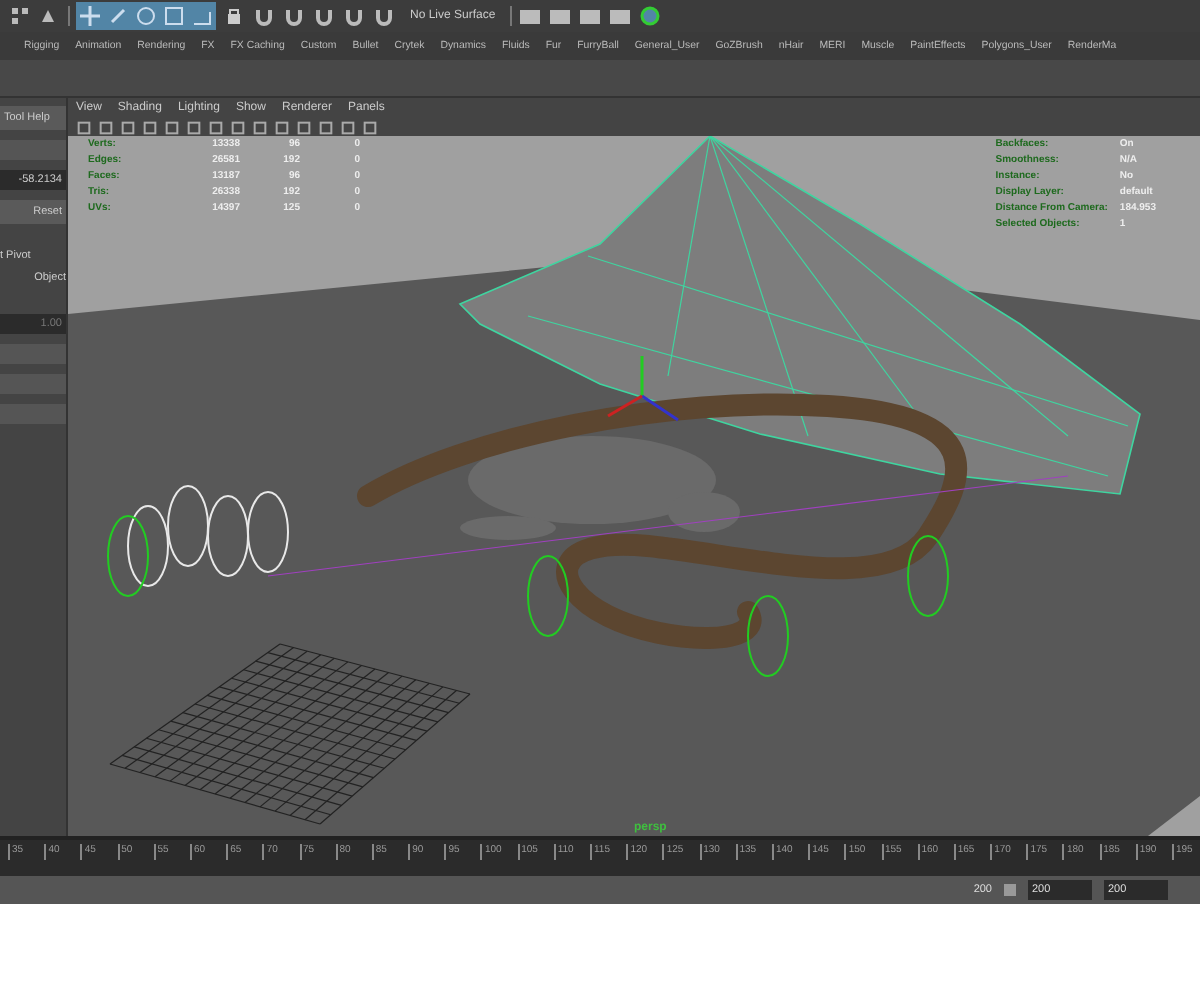 This screenshot has height=1000, width=1200. I want to click on rotate-icon, so click(146, 16).